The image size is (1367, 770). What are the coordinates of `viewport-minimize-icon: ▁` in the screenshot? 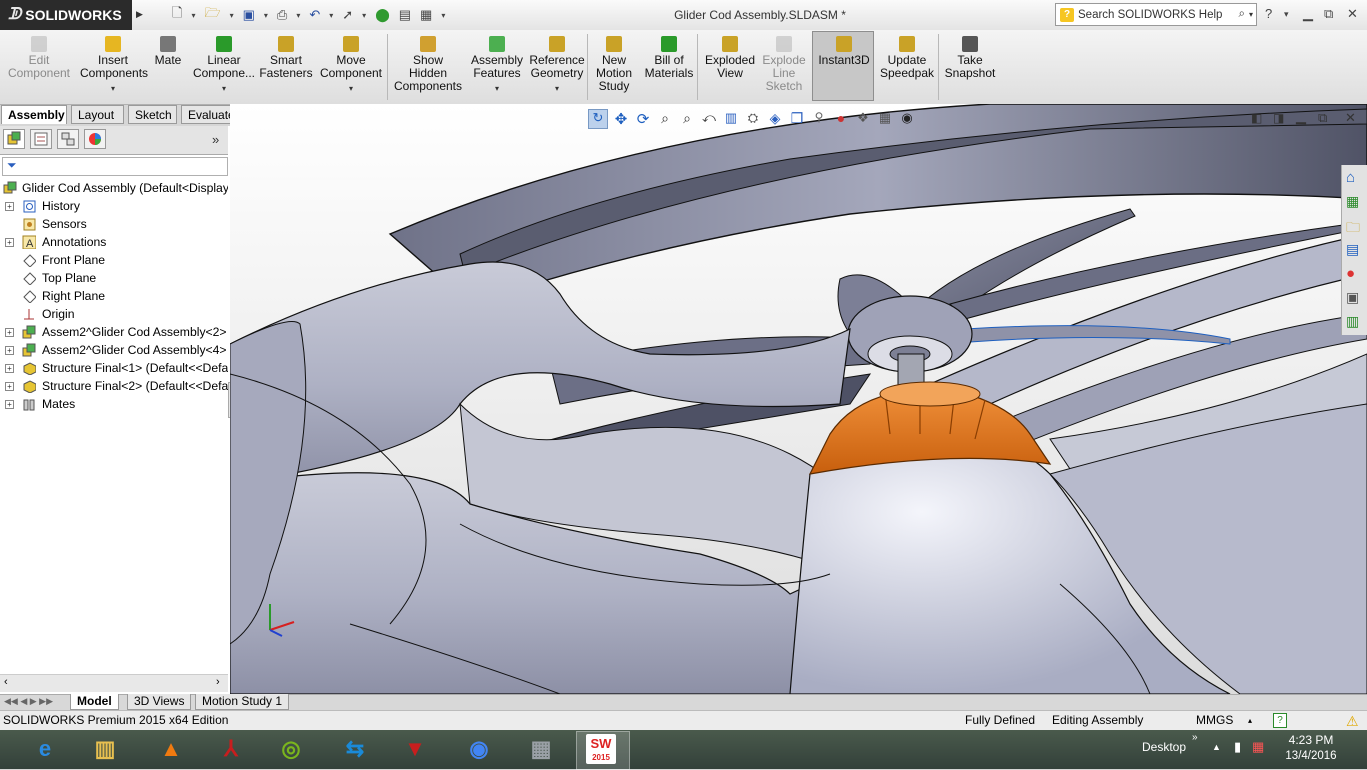 It's located at (1301, 117).